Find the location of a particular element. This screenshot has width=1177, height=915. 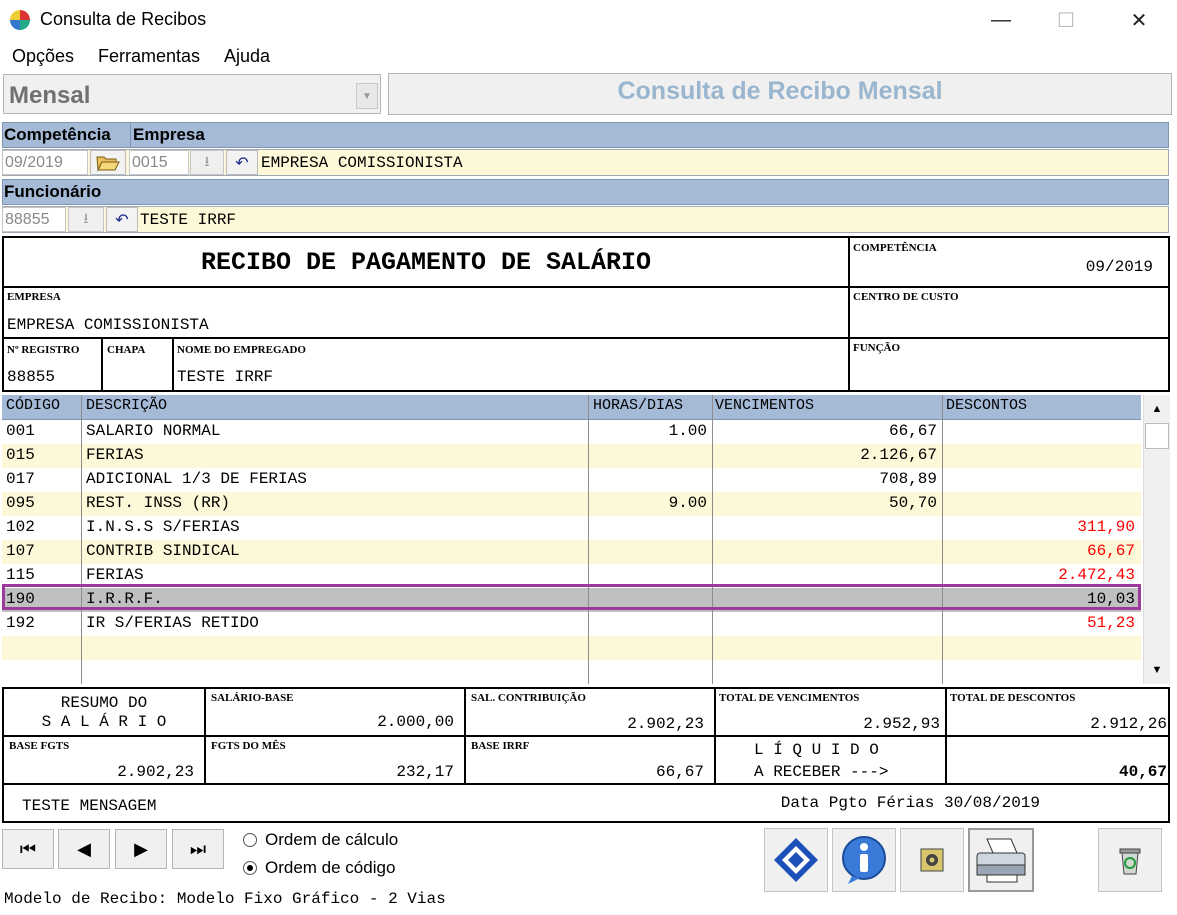

table-row: 001 SALARIO NORMAL 1.00 66,67 is located at coordinates (571, 432).